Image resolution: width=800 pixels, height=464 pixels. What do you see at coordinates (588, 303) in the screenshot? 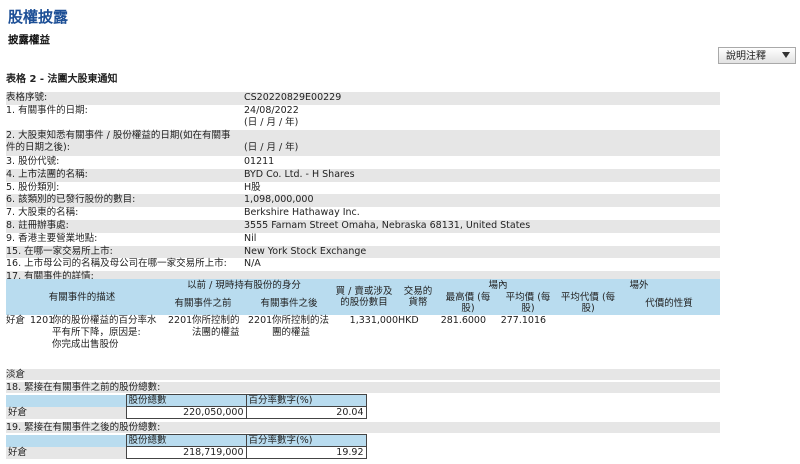
I see `header-average-consideration: 平均代價 (每股)` at bounding box center [588, 303].